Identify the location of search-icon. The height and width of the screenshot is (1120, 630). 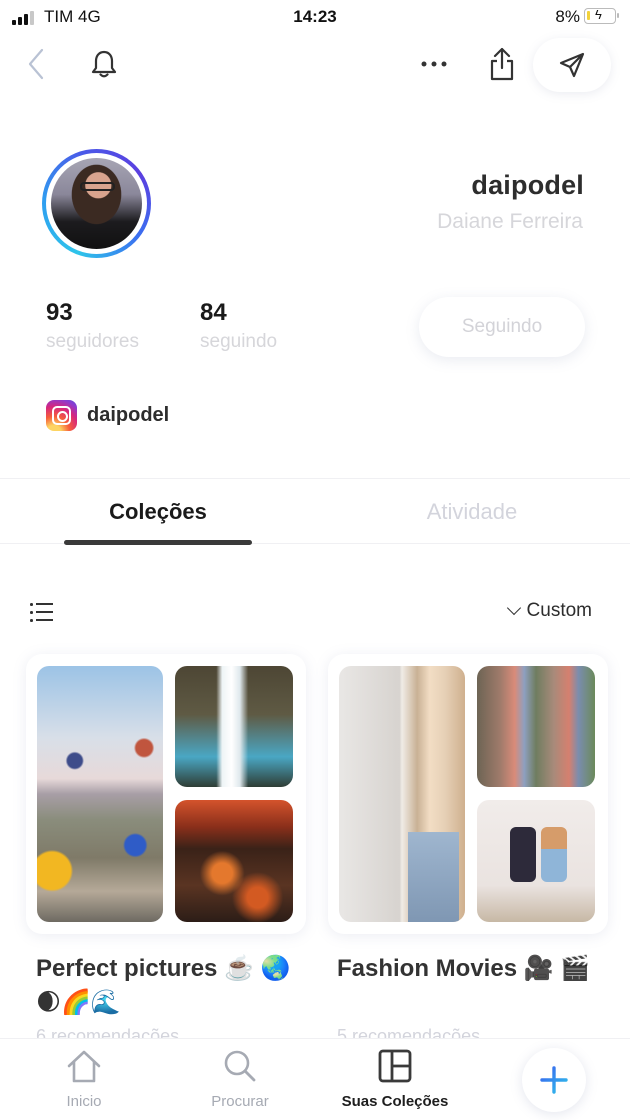
(240, 1066).